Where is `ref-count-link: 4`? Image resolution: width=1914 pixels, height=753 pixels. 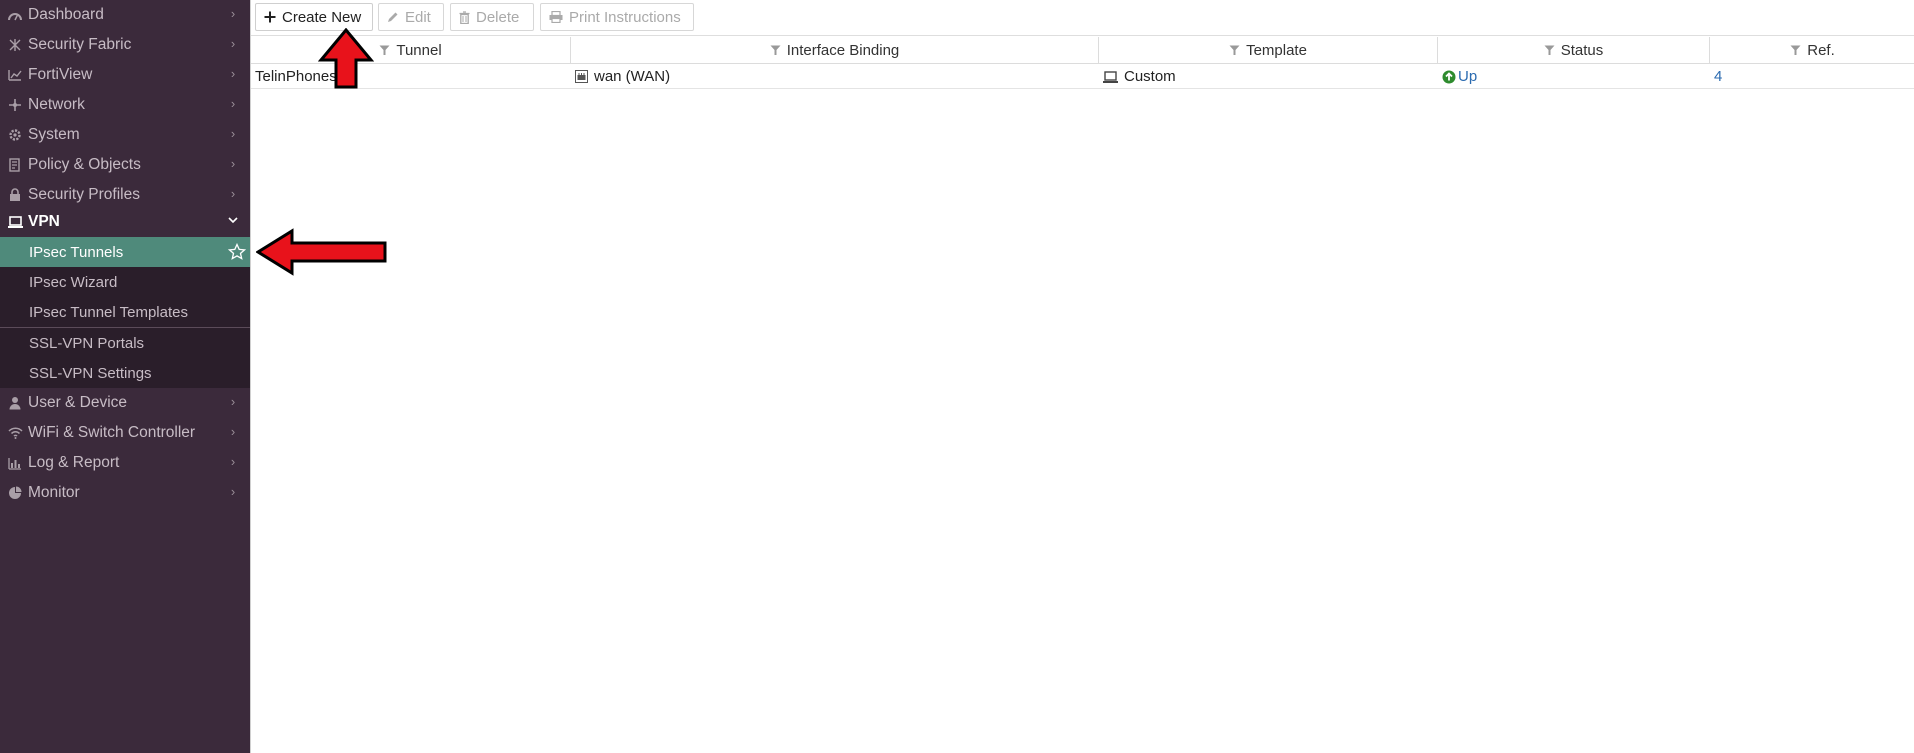 ref-count-link: 4 is located at coordinates (1718, 76).